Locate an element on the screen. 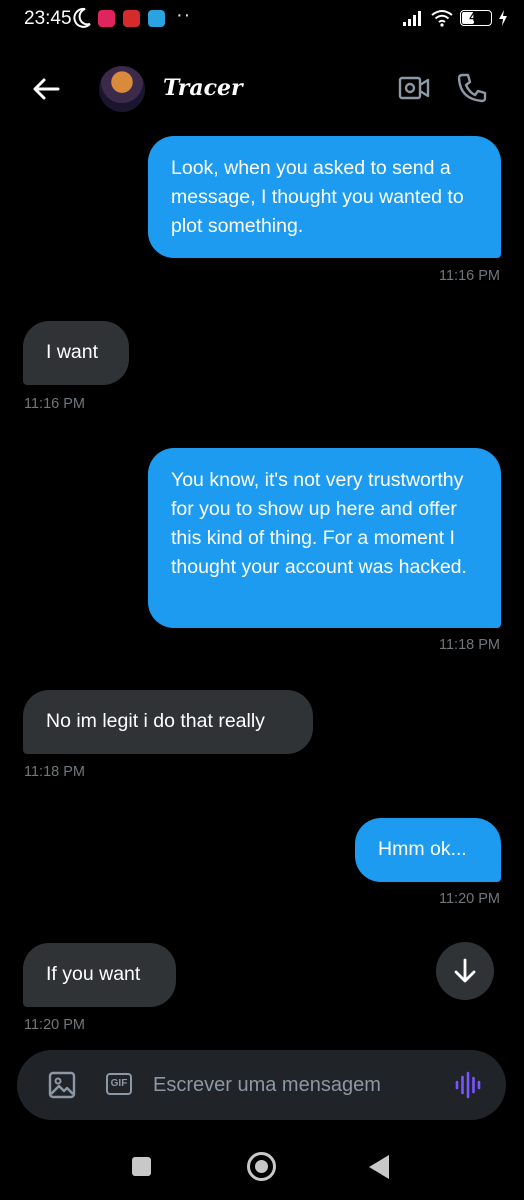 The width and height of the screenshot is (524, 1200). wifi-icon is located at coordinates (442, 18).